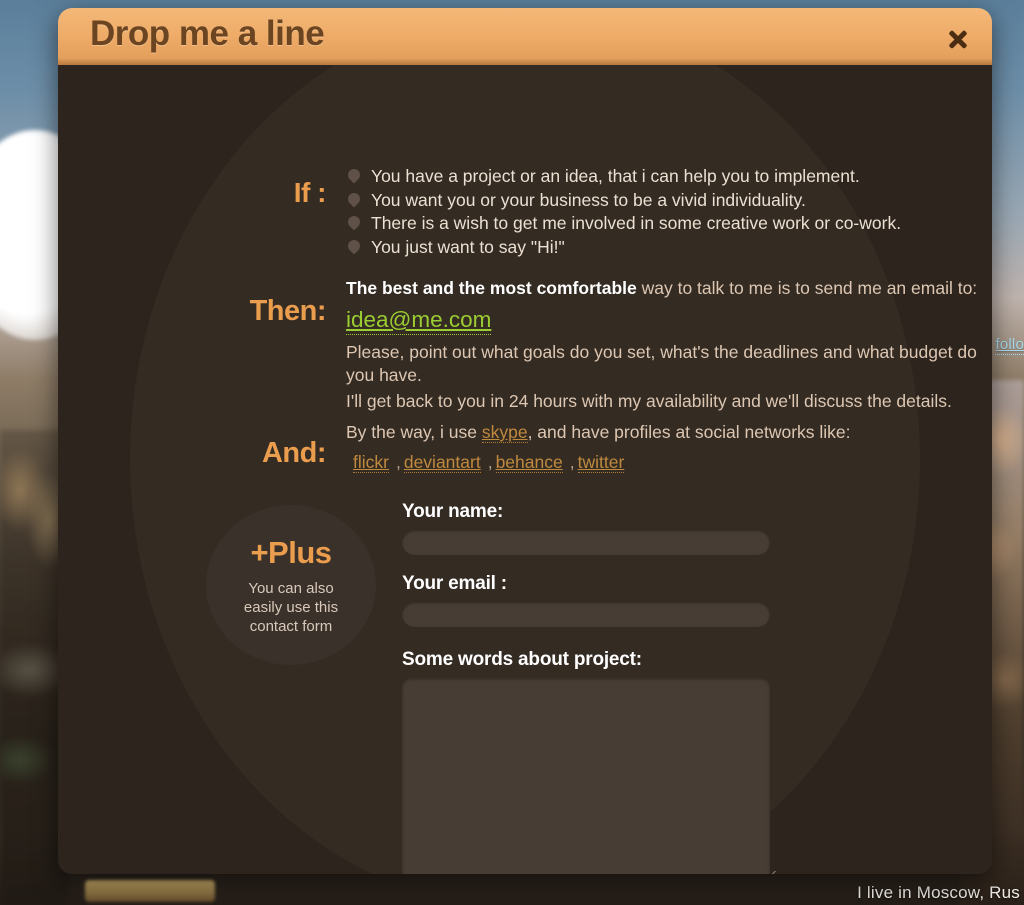 This screenshot has height=905, width=1024. I want to click on email-link: idea@me.com, so click(419, 320).